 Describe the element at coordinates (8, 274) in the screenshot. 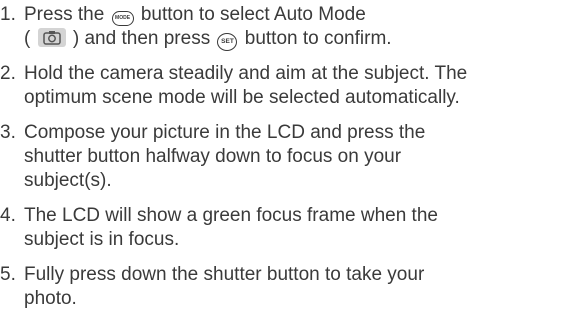

I see `step-number: 5.` at that location.